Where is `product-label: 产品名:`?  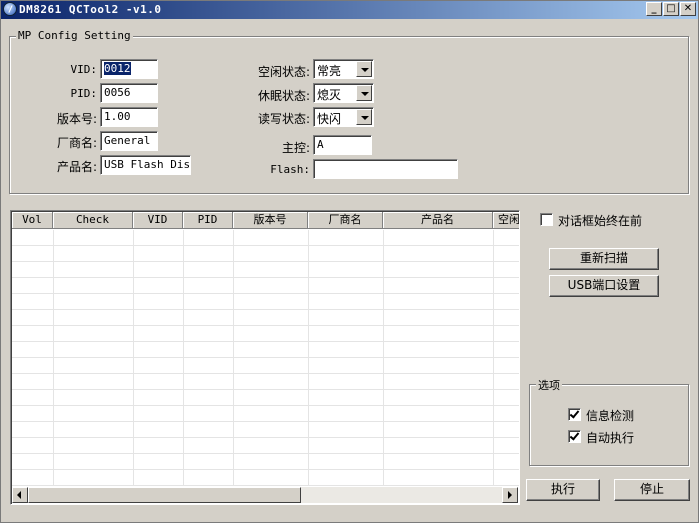 product-label: 产品名: is located at coordinates (76, 167).